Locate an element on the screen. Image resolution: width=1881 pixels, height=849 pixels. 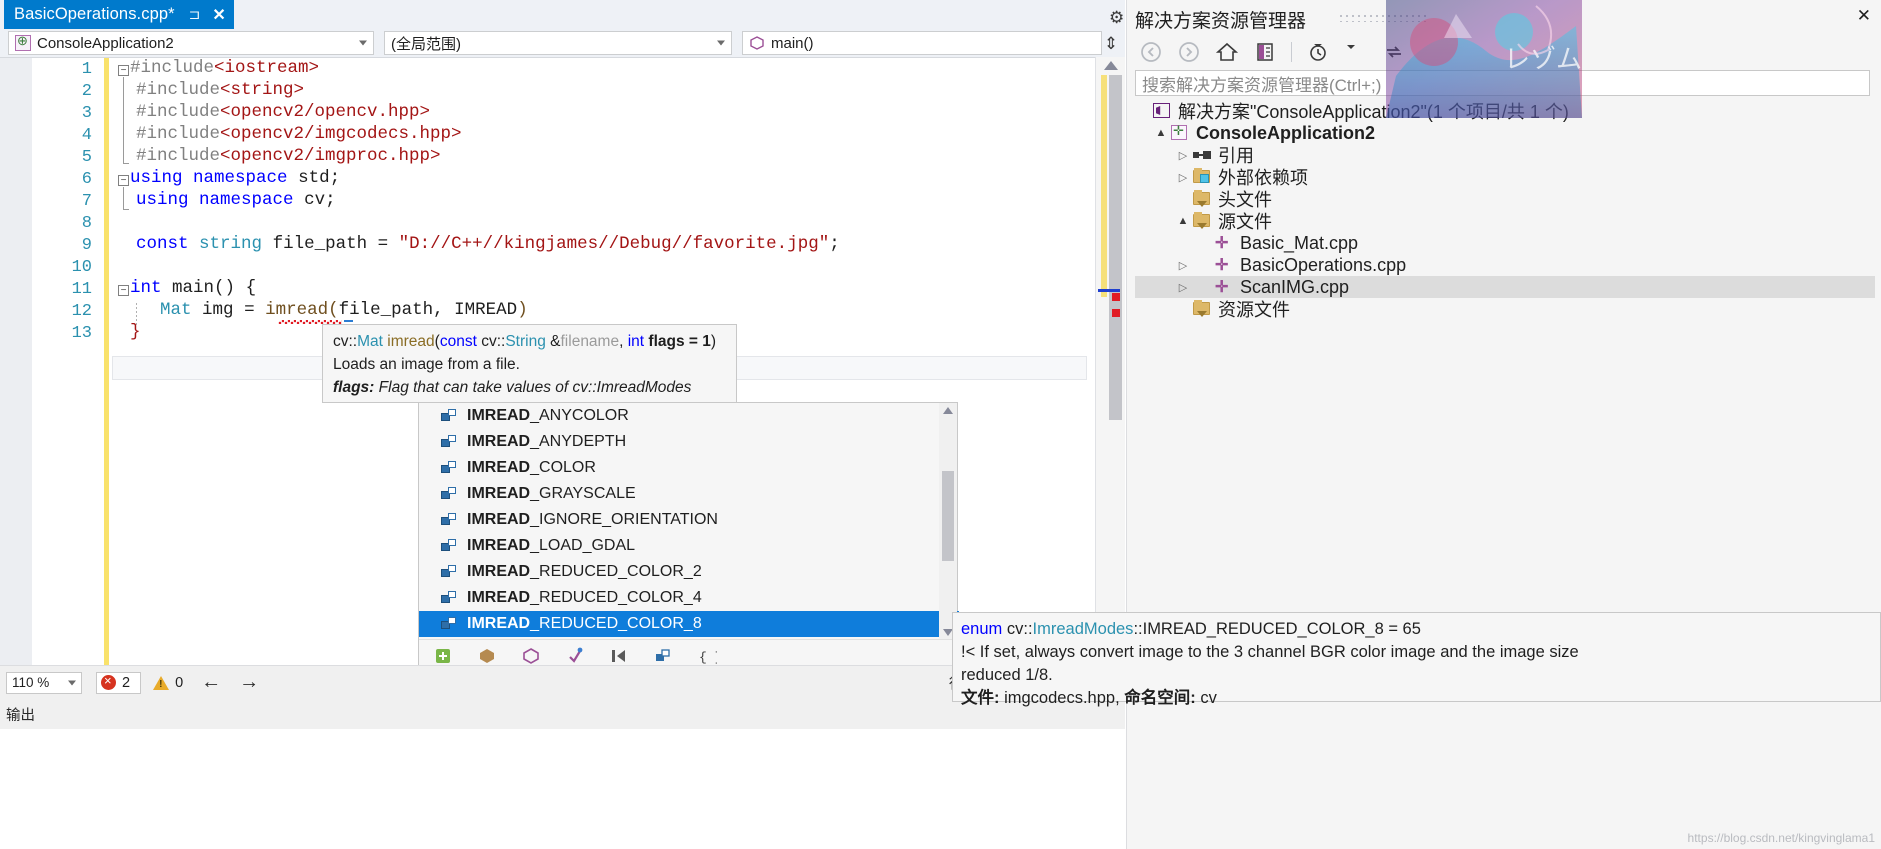
signature-description: Loads an image from a file. is located at coordinates (426, 364).